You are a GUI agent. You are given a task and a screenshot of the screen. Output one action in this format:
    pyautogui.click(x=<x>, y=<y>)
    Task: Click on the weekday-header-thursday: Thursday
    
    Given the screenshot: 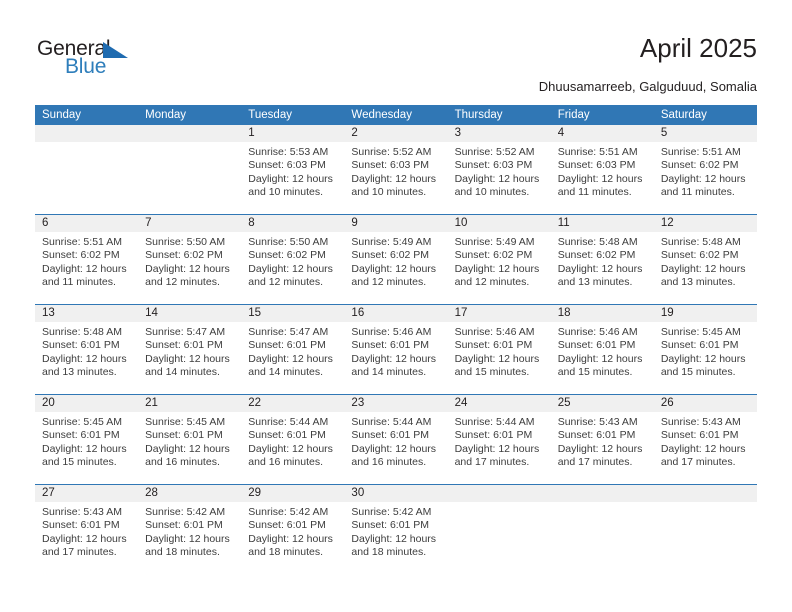 What is the action you would take?
    pyautogui.click(x=478, y=115)
    